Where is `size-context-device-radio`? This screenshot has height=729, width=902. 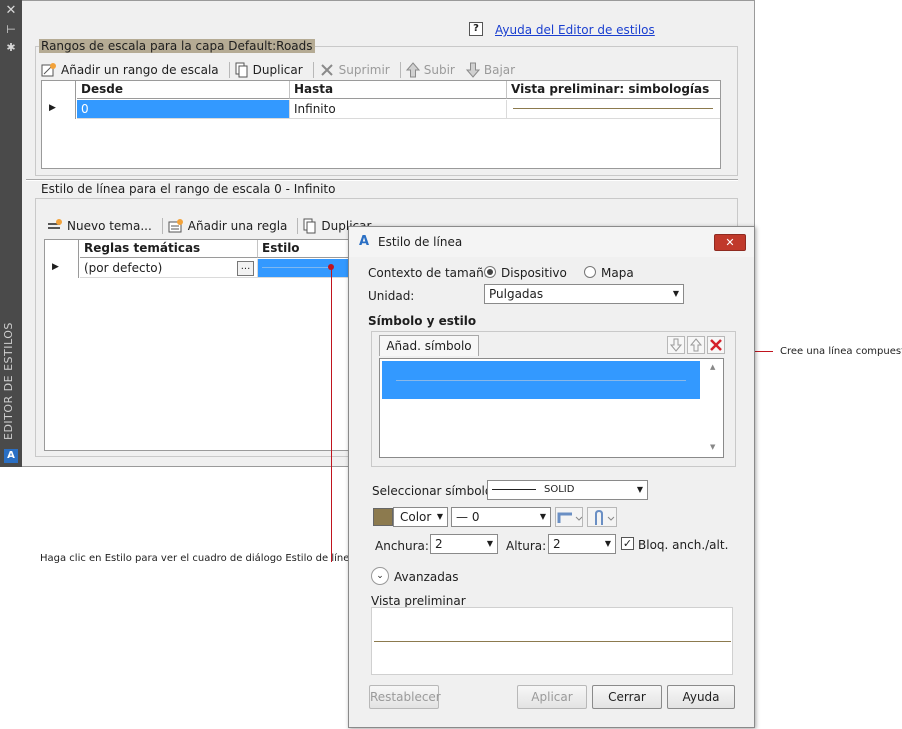 size-context-device-radio is located at coordinates (490, 272).